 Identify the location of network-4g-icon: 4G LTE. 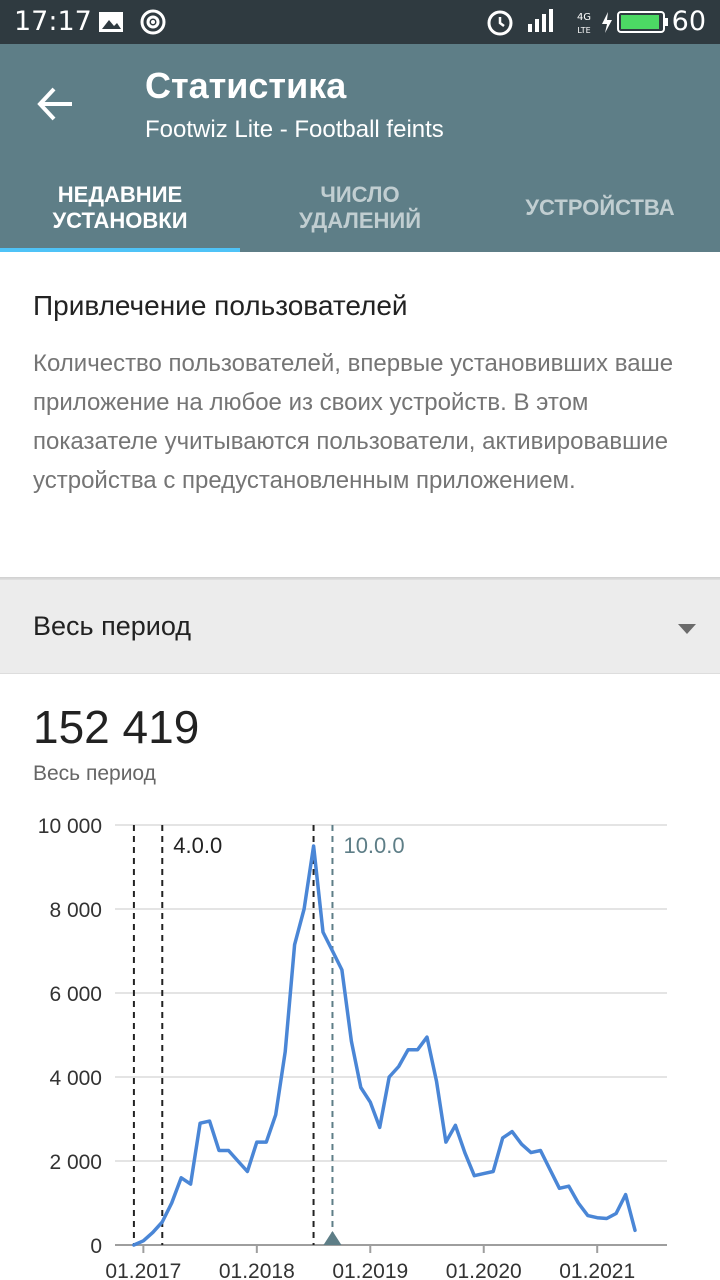
(584, 23).